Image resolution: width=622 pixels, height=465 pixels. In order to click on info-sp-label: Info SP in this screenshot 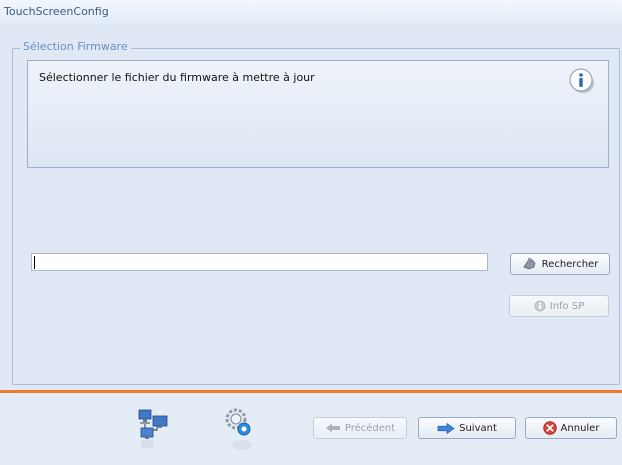, I will do `click(567, 306)`.